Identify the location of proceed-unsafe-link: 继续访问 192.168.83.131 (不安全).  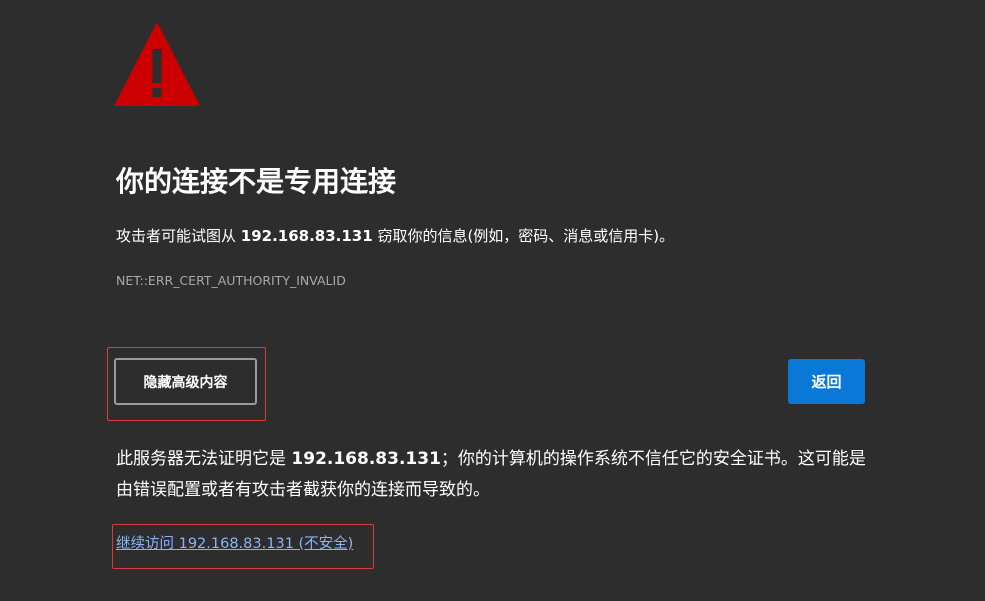
(234, 544).